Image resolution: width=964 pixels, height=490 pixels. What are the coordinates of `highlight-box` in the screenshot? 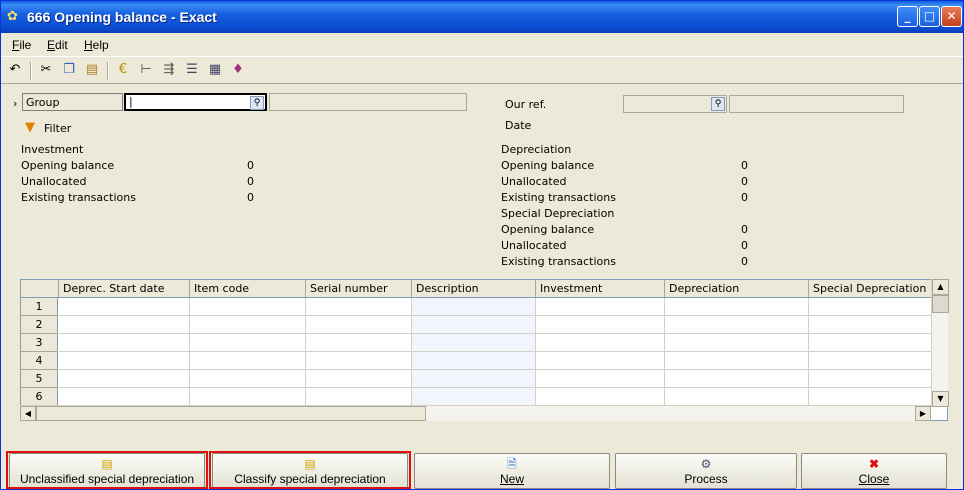 It's located at (310, 470).